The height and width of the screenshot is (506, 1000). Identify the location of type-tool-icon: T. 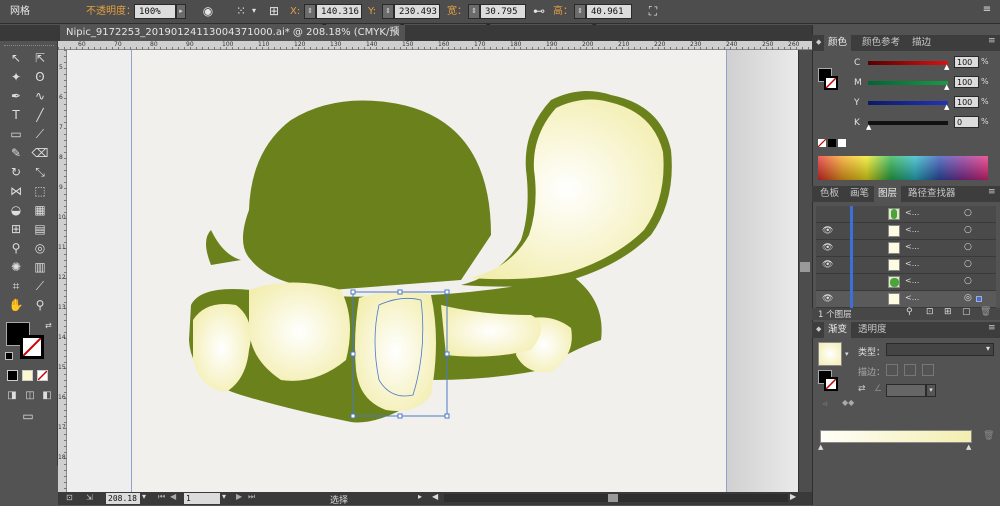
(16, 115).